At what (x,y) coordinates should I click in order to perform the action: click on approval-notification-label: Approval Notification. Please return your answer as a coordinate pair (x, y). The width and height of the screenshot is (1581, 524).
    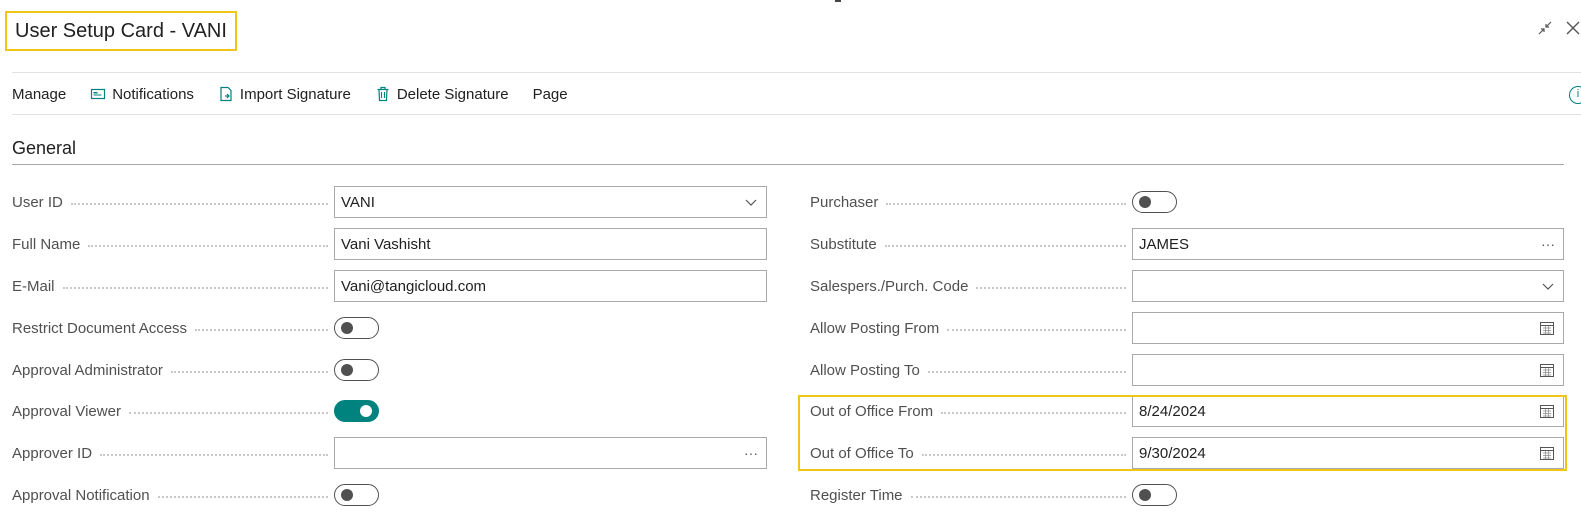
    Looking at the image, I should click on (81, 495).